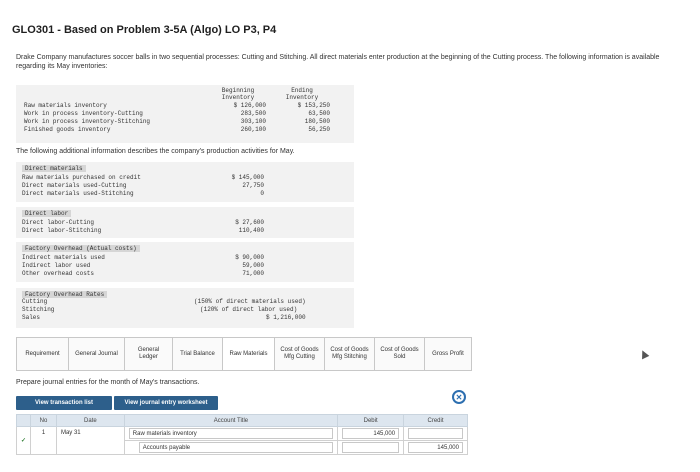 The image size is (700, 472). Describe the element at coordinates (62, 230) in the screenshot. I see `row-label: Direct labor-Stitching` at that location.